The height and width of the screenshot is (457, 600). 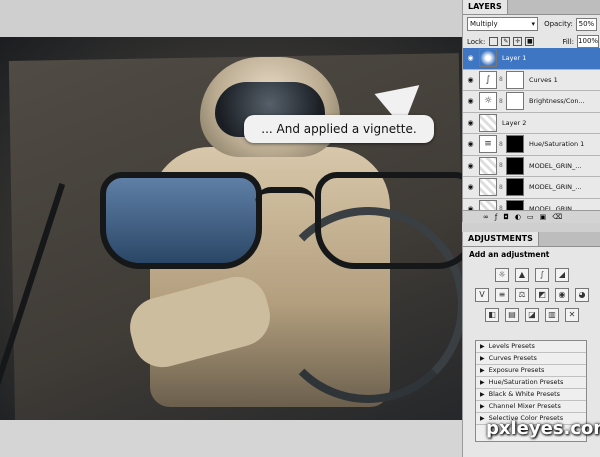 I want to click on preset-label: Channel Mixer Presets, so click(x=524, y=406).